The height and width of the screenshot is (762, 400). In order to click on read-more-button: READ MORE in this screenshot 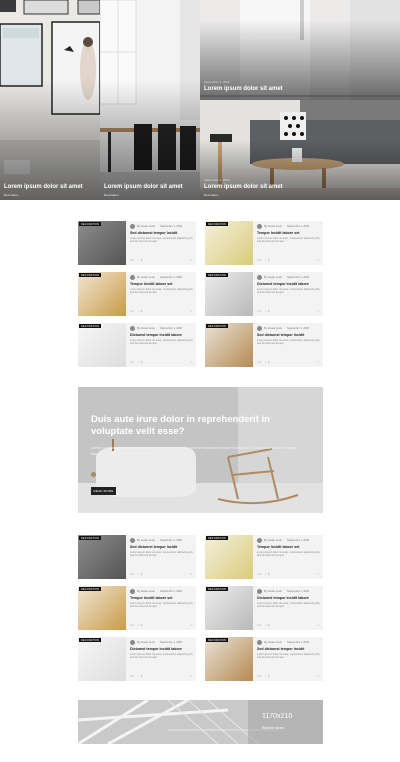, I will do `click(103, 491)`.